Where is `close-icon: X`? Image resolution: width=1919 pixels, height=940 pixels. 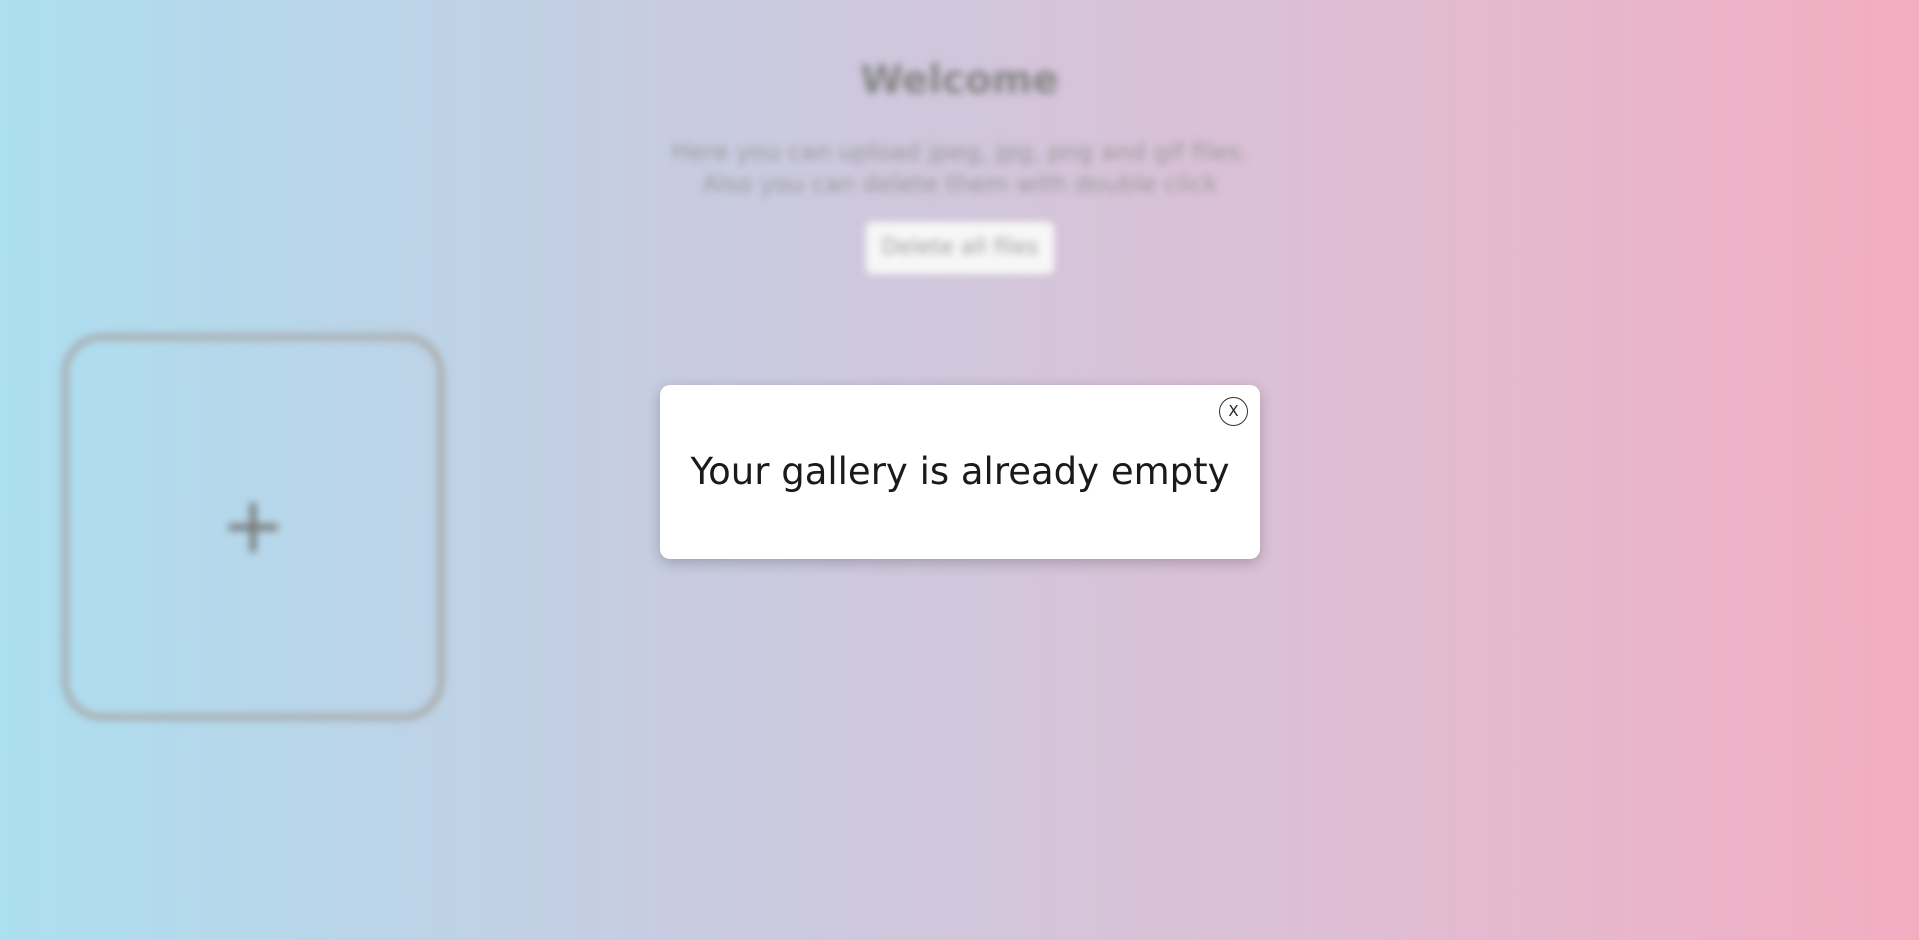
close-icon: X is located at coordinates (1233, 411).